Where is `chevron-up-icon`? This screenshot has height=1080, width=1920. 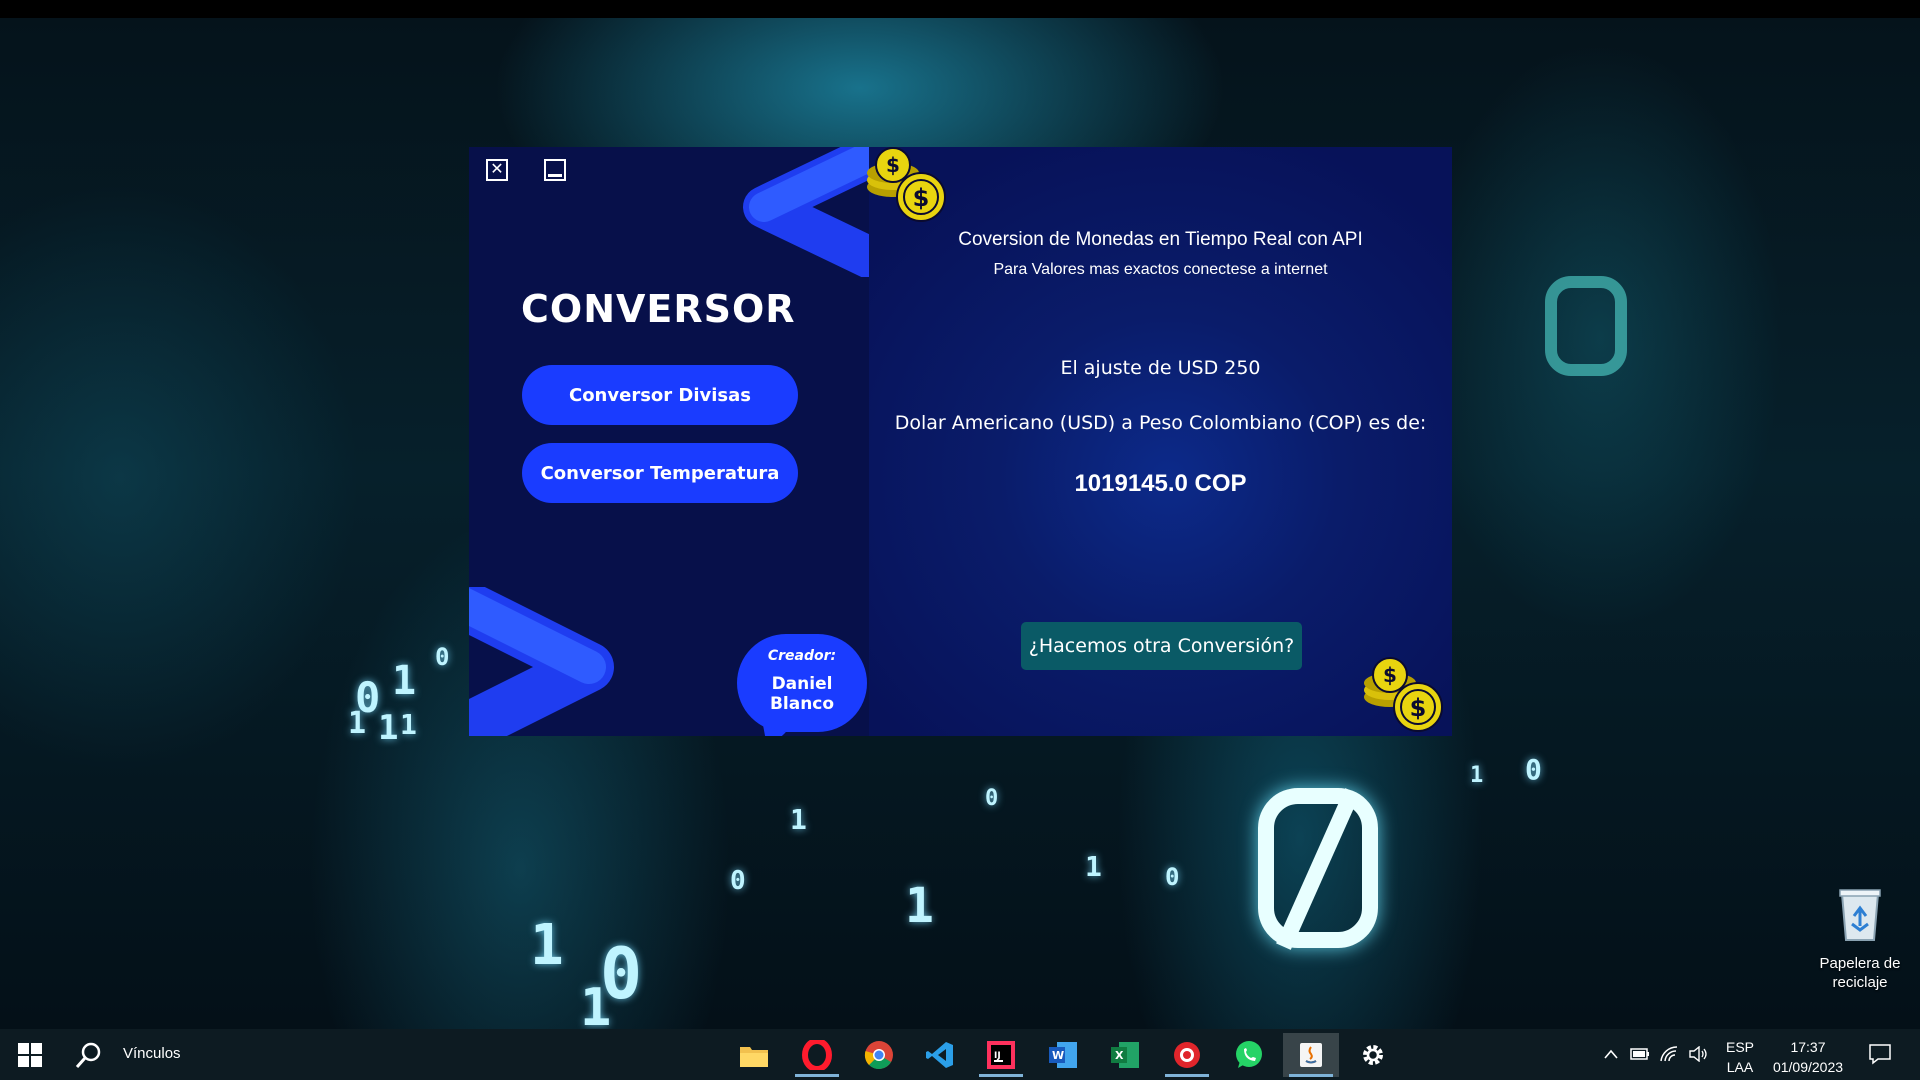
chevron-up-icon is located at coordinates (1611, 1054).